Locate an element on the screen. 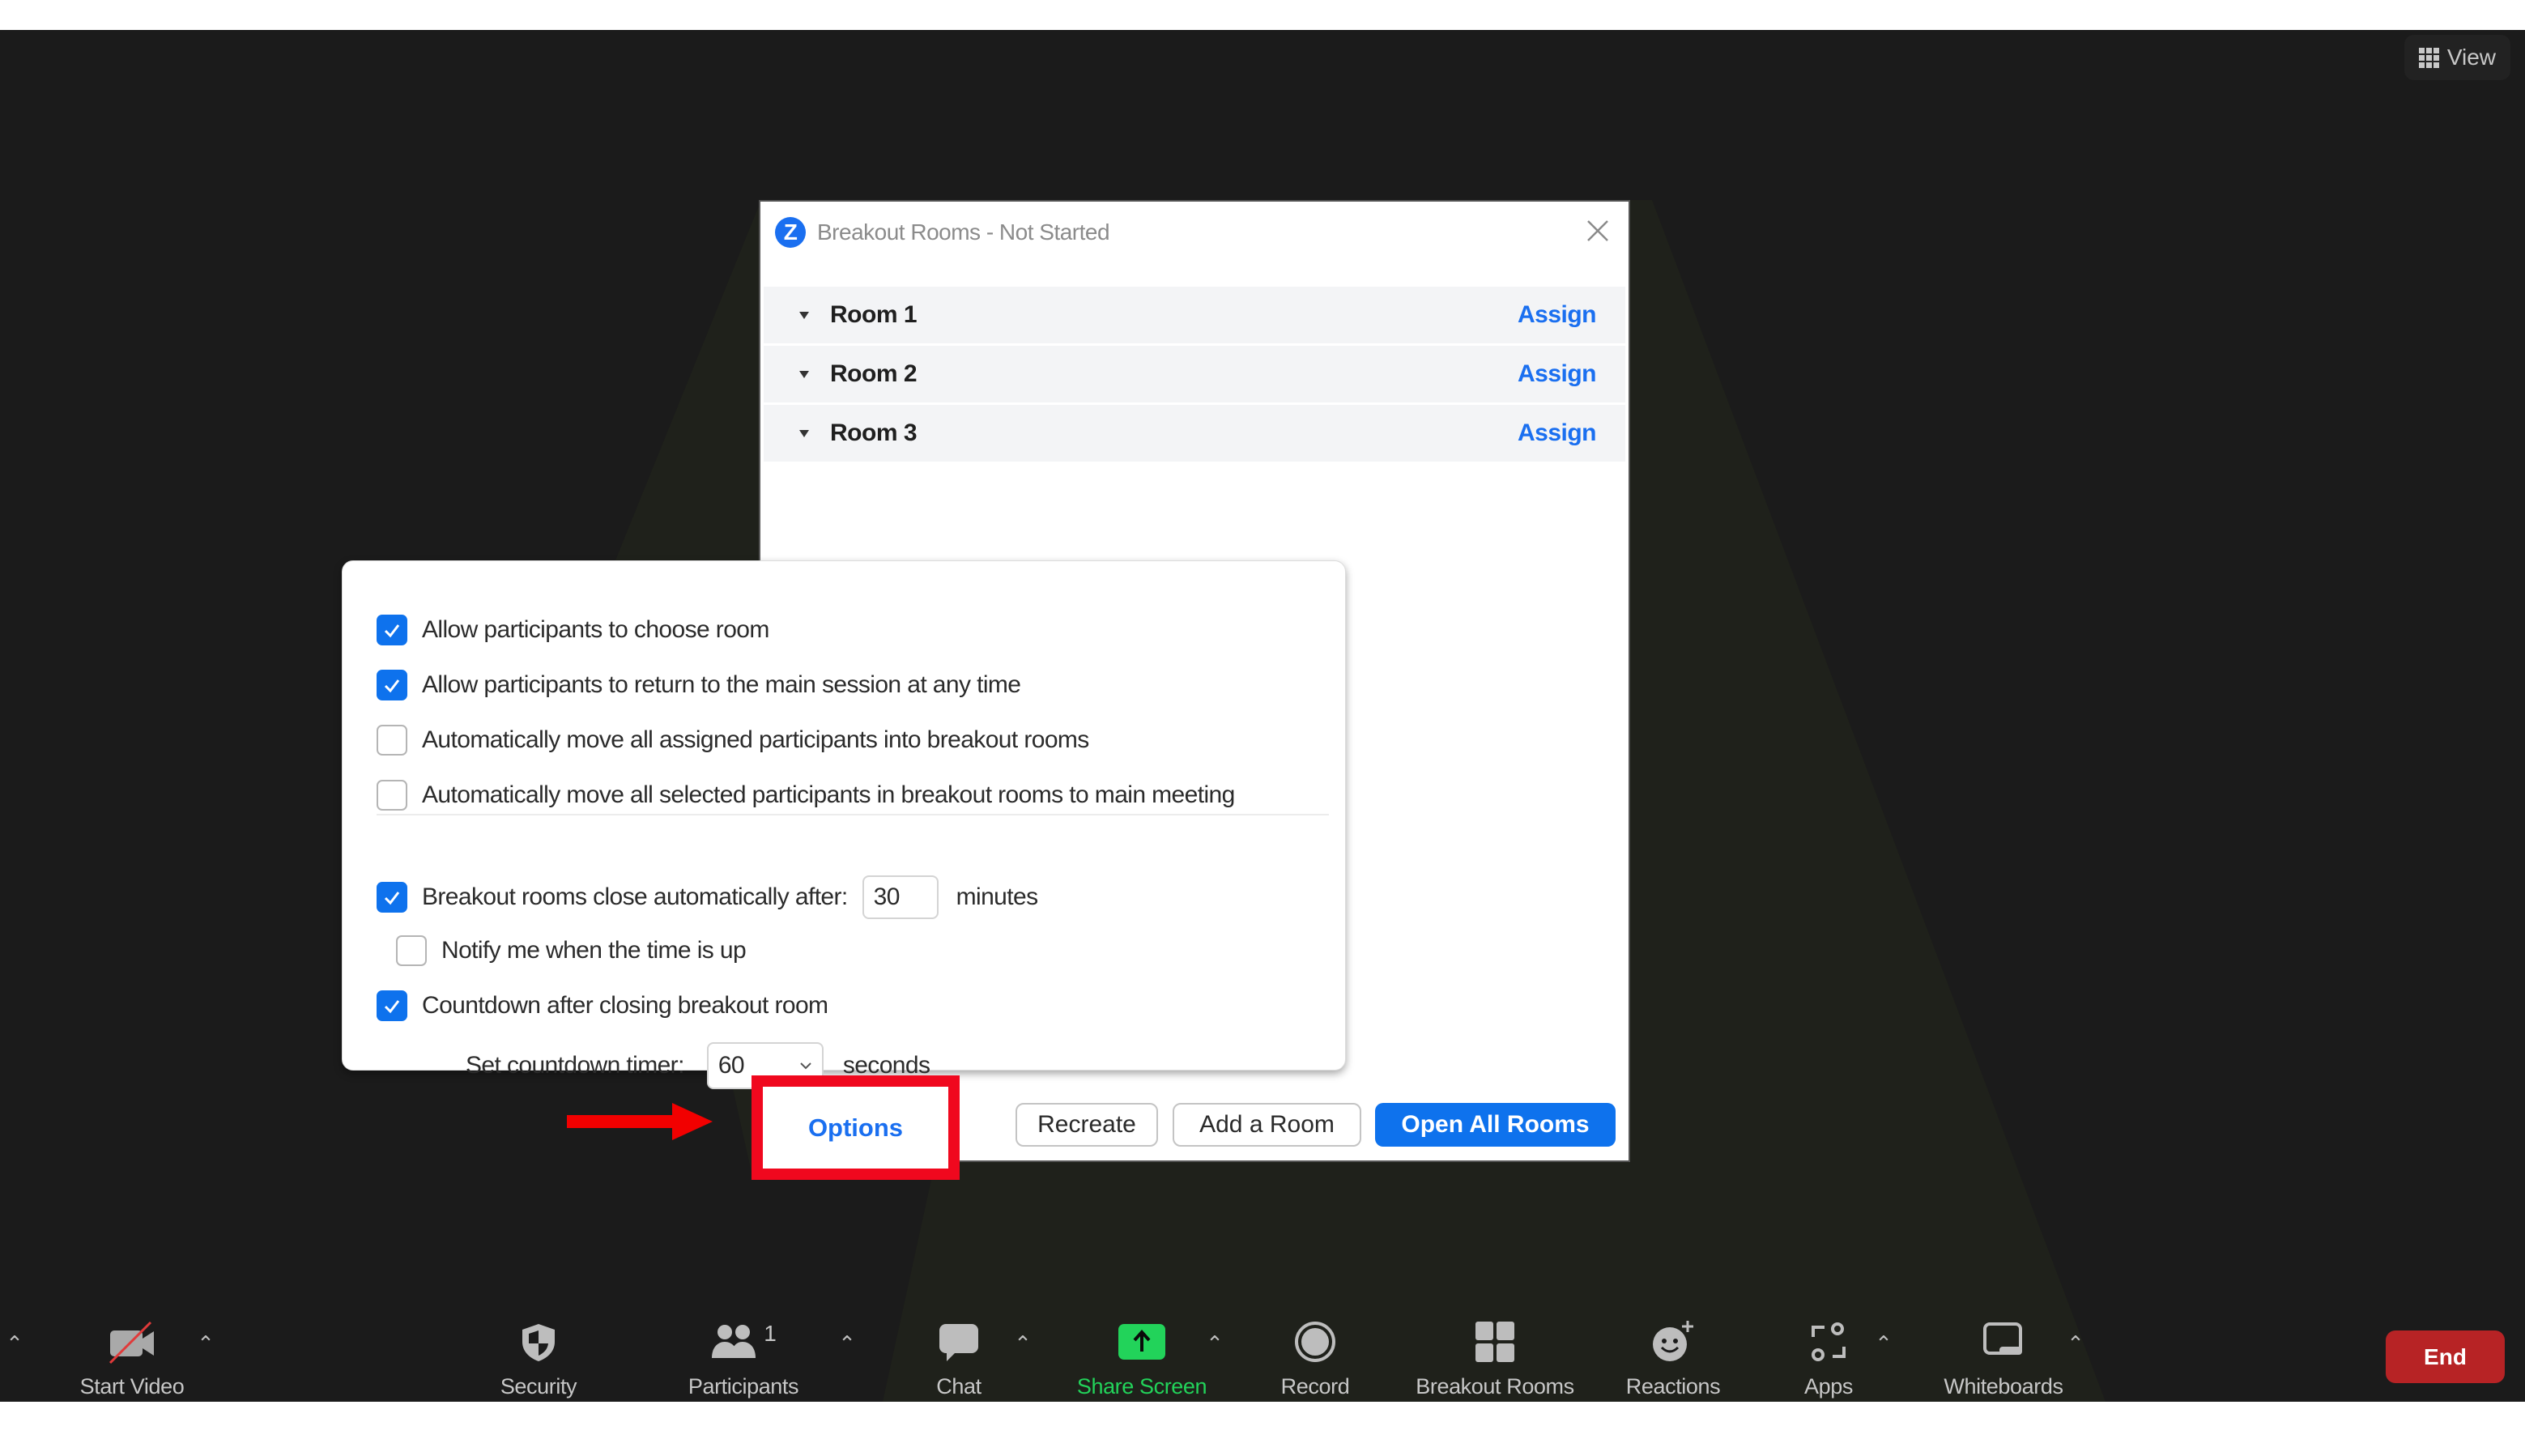  toolbar-breakout-rooms: Breakout Rooms is located at coordinates (1495, 1359).